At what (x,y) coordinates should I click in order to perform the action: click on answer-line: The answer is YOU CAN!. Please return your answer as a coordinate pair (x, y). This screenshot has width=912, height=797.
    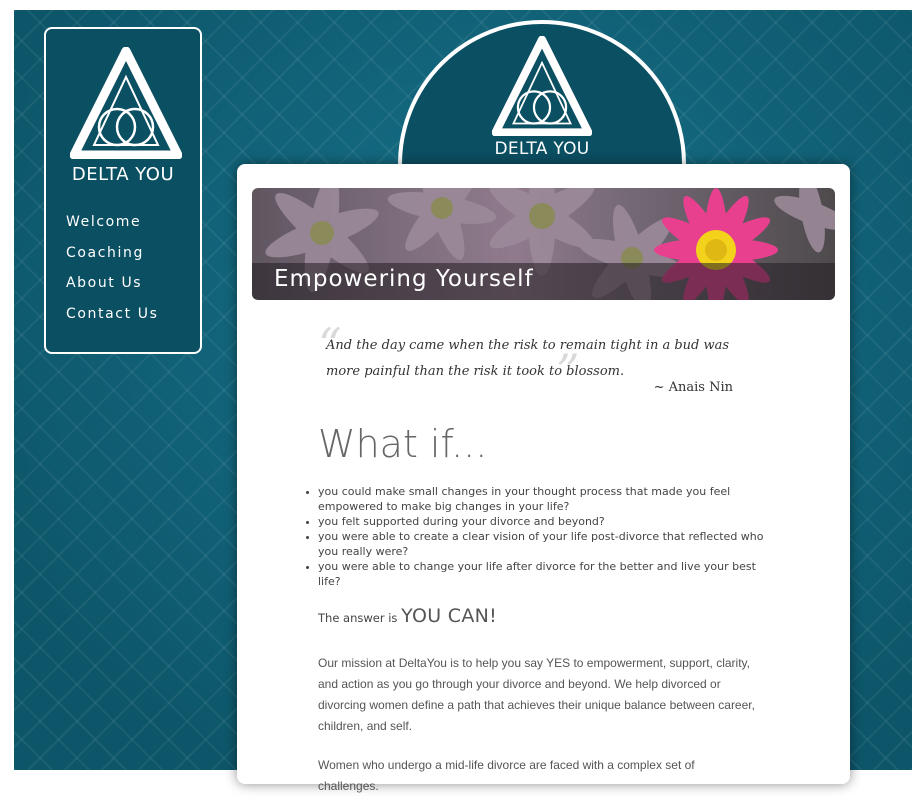
    Looking at the image, I should click on (407, 616).